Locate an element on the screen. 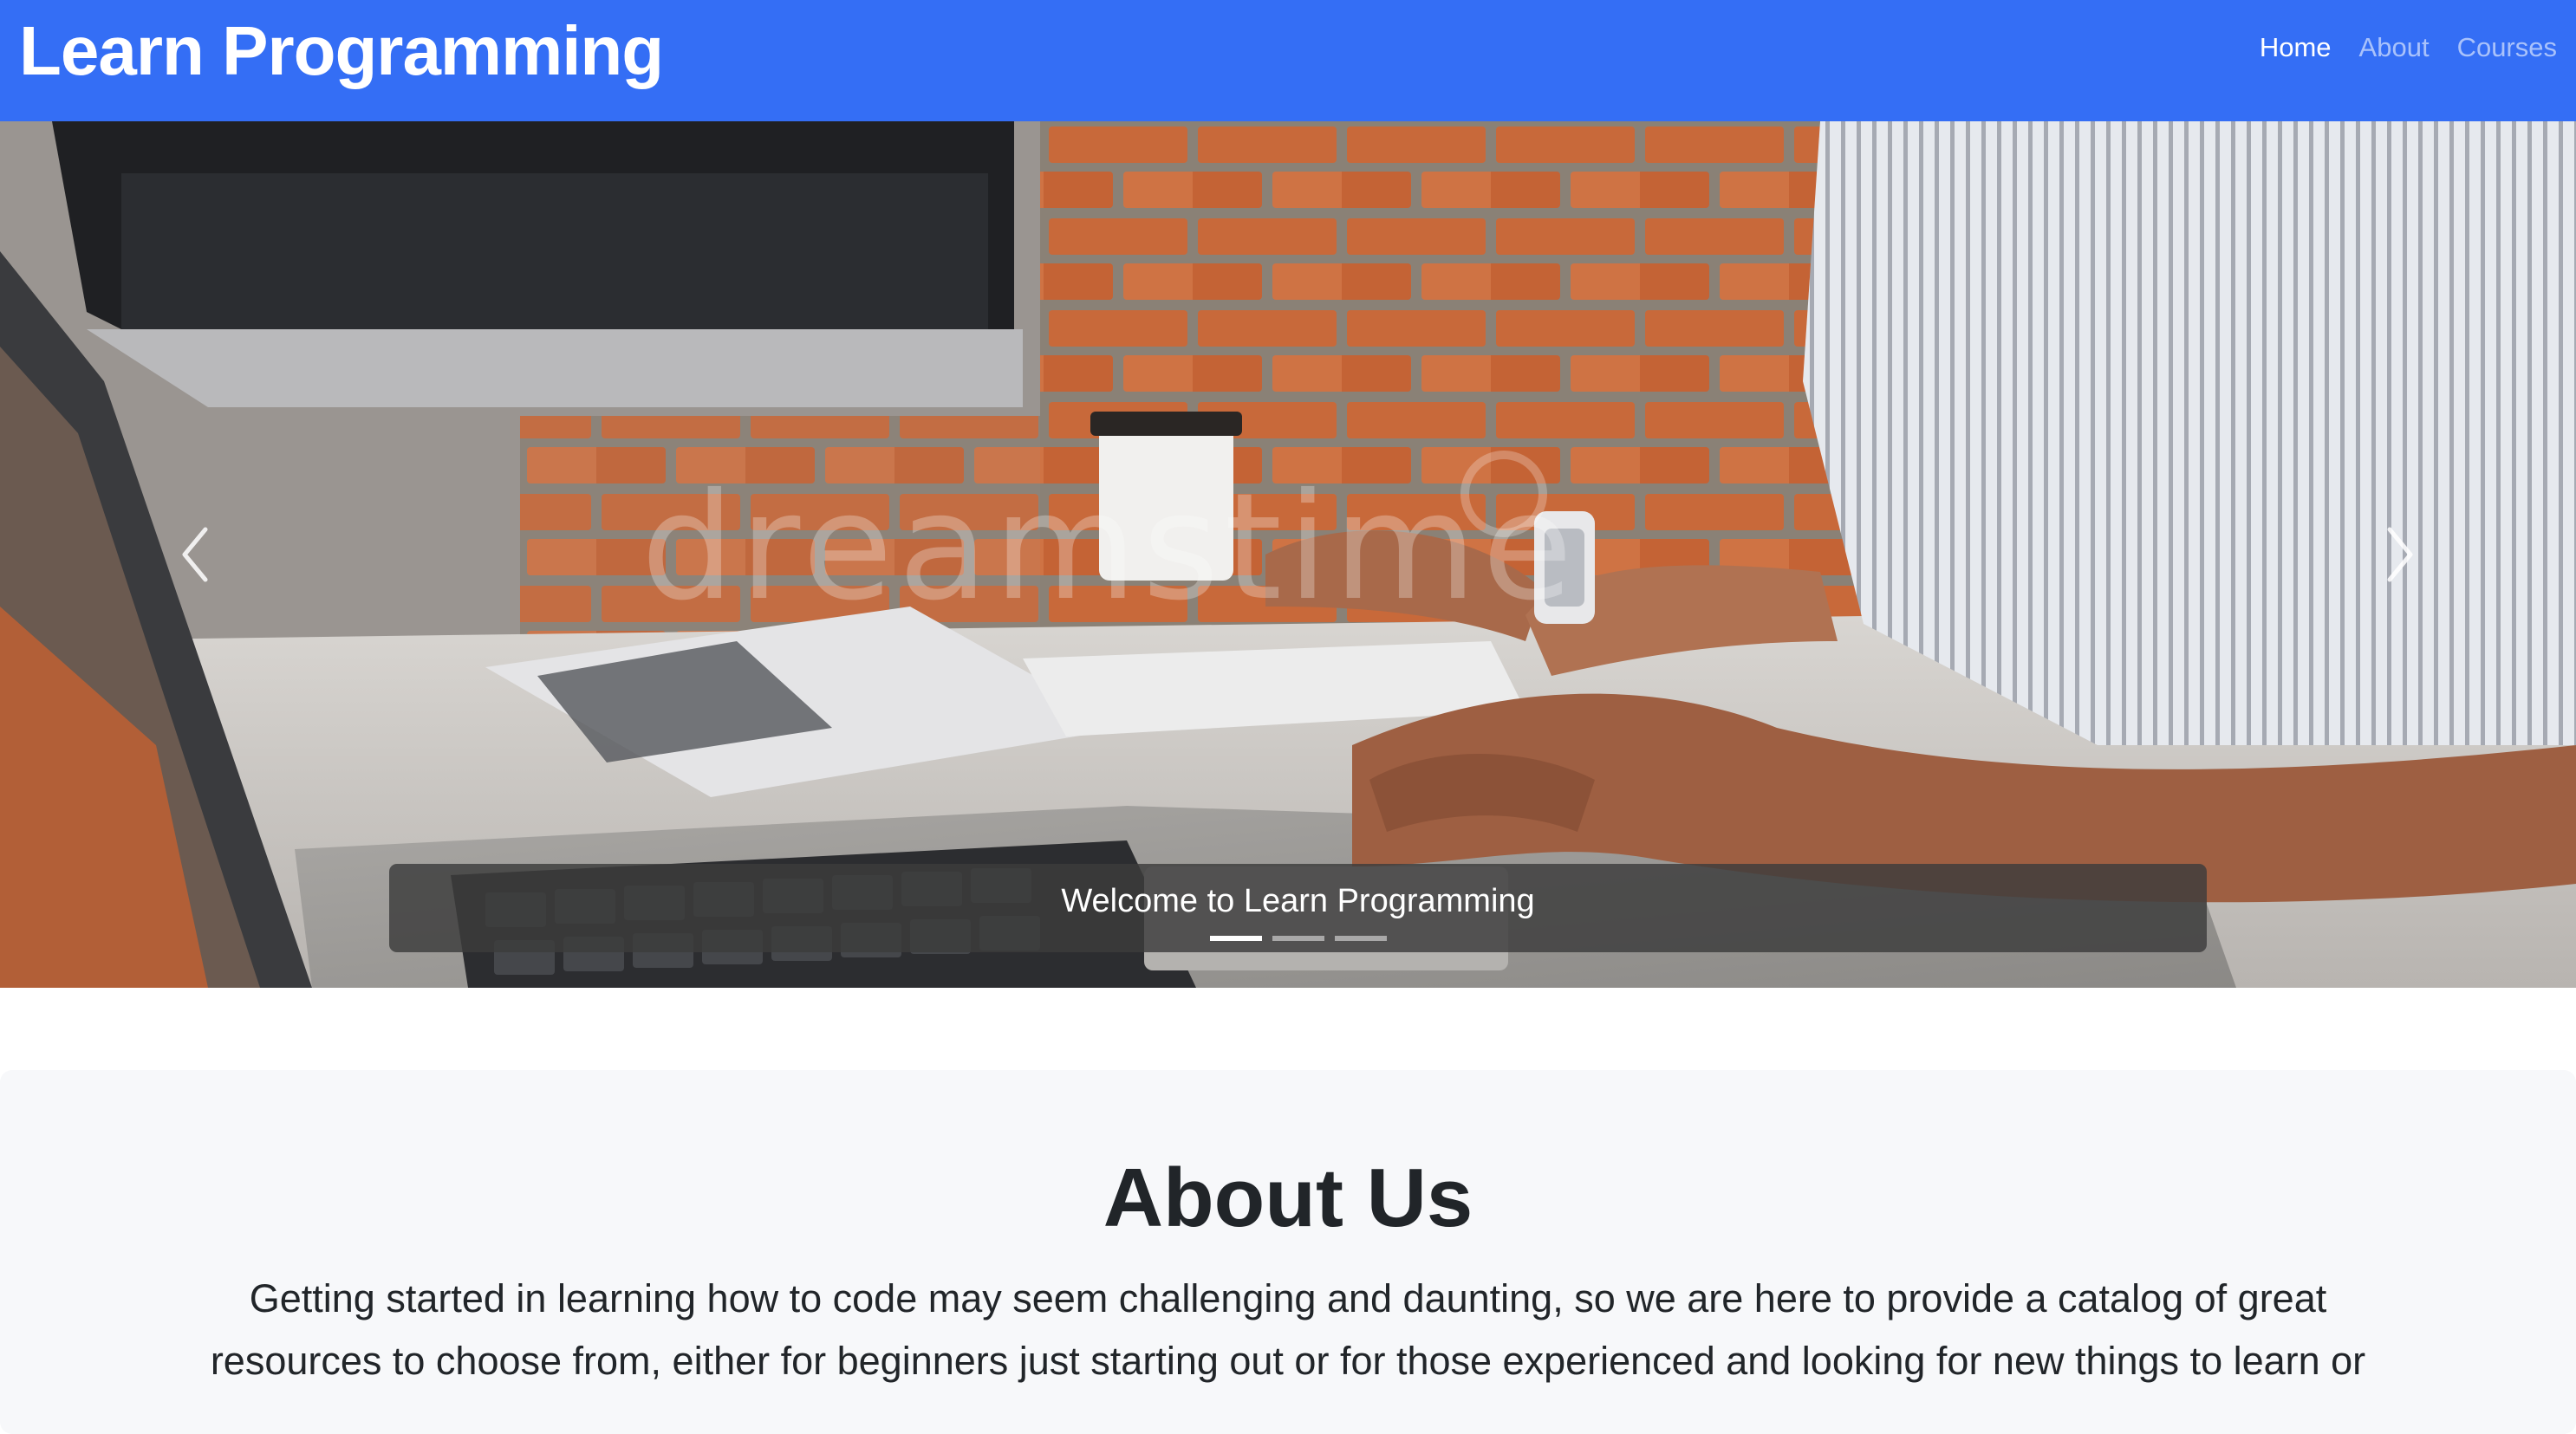  navbar: Learn Programming Home About Courses is located at coordinates (1288, 61).